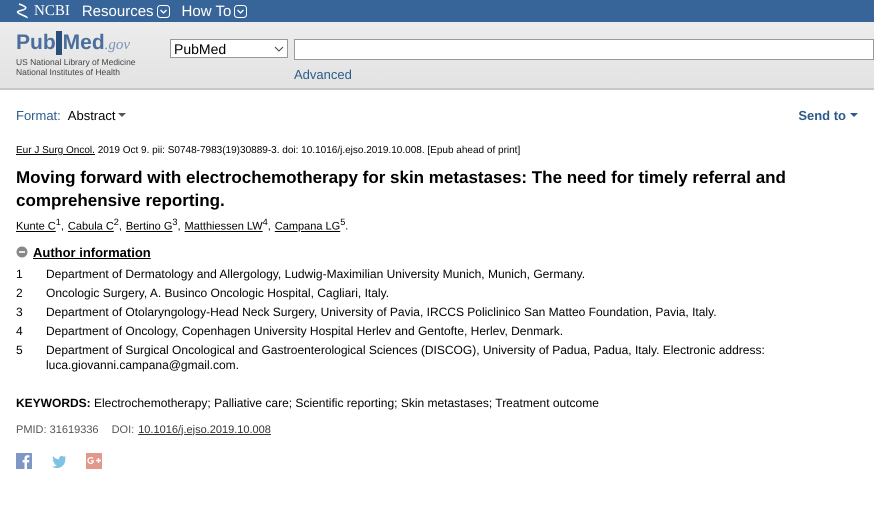  Describe the element at coordinates (91, 226) in the screenshot. I see `author-link: Cabula C` at that location.